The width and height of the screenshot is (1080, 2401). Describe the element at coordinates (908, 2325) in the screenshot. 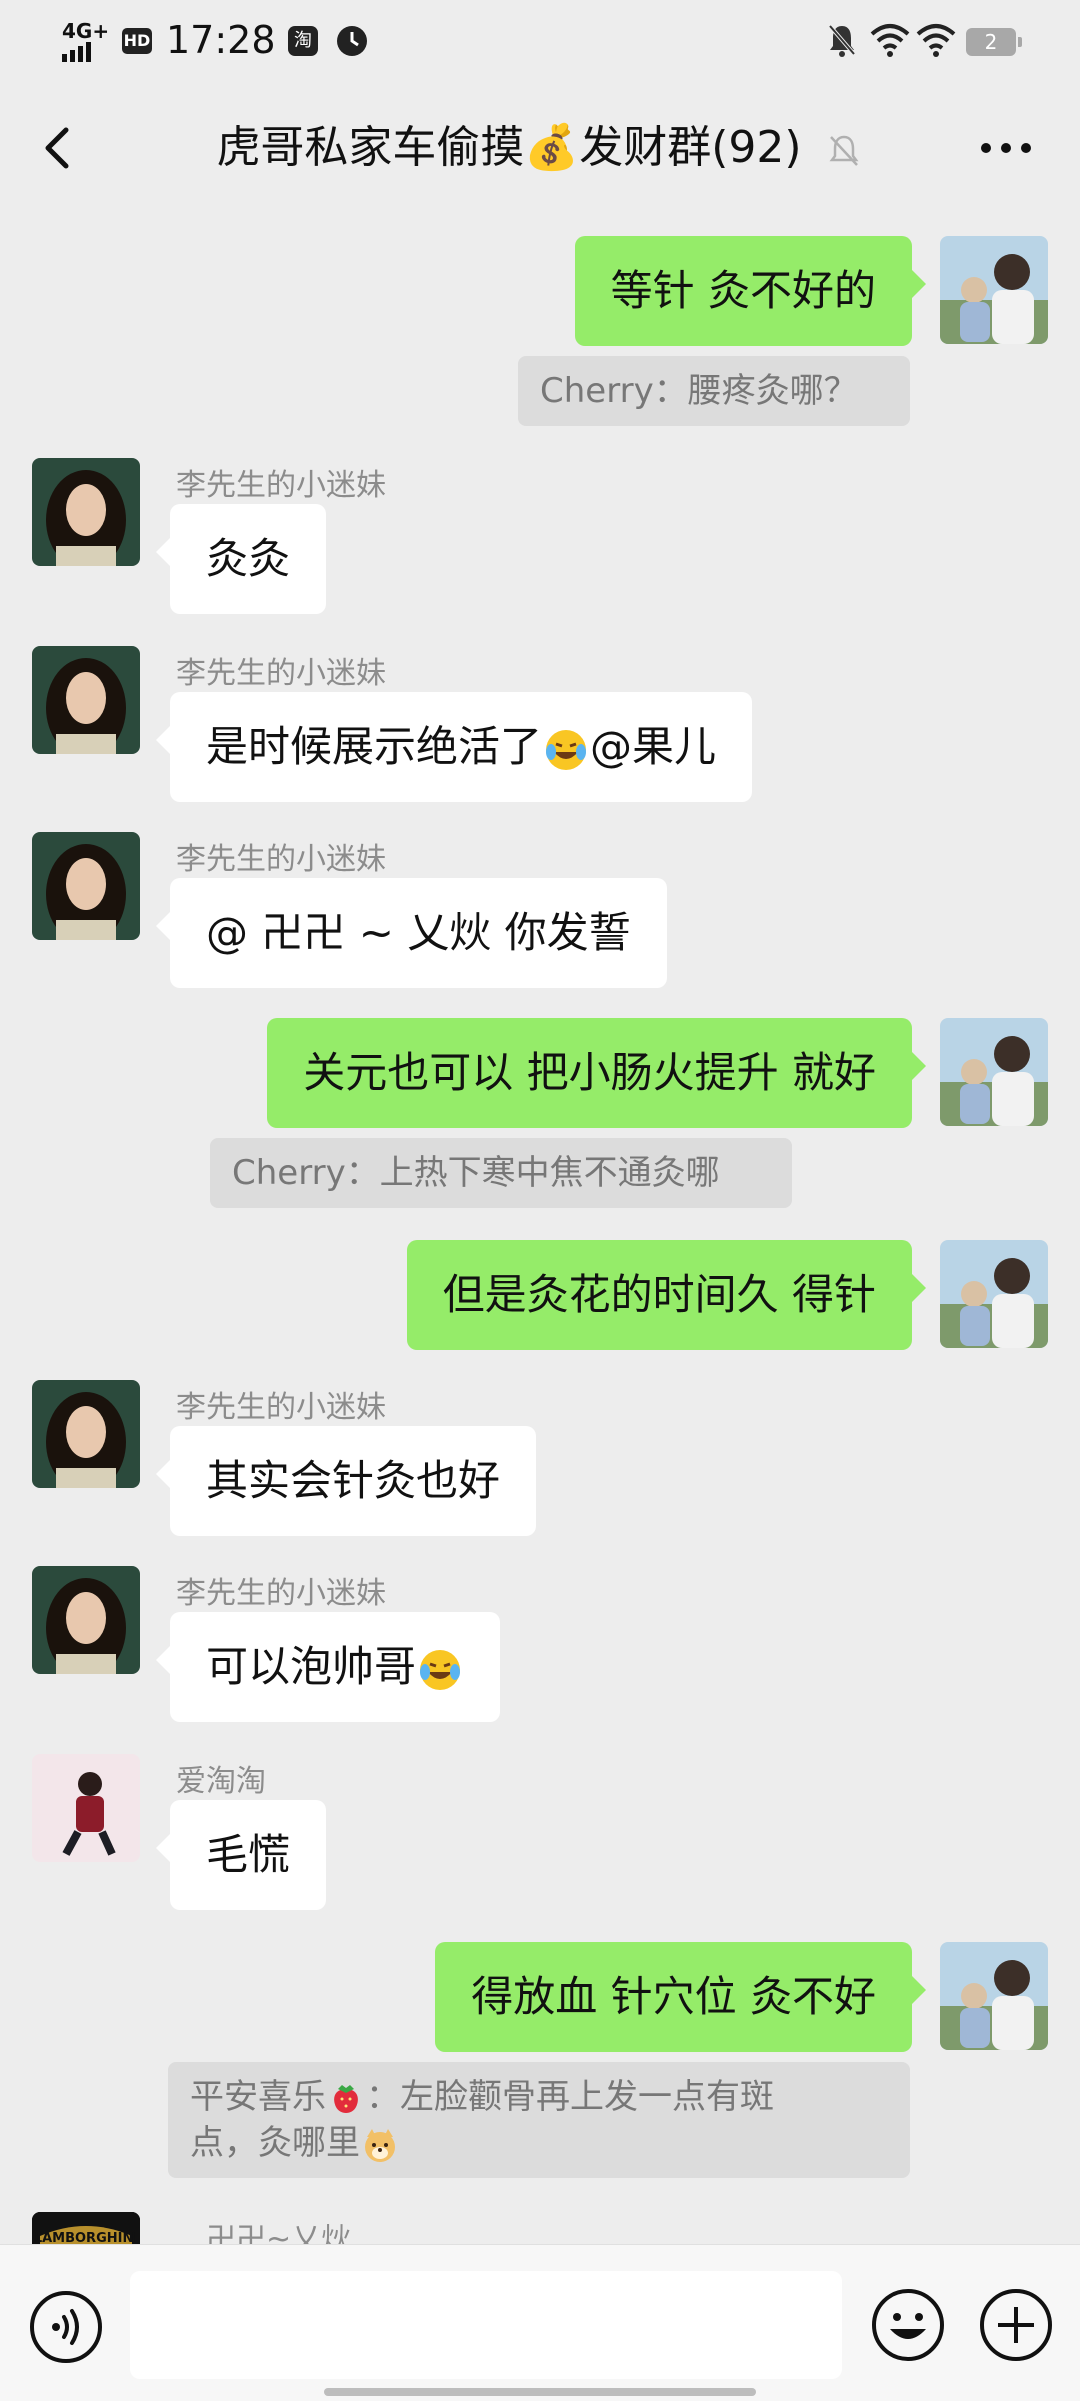

I see `emoji-icon` at that location.